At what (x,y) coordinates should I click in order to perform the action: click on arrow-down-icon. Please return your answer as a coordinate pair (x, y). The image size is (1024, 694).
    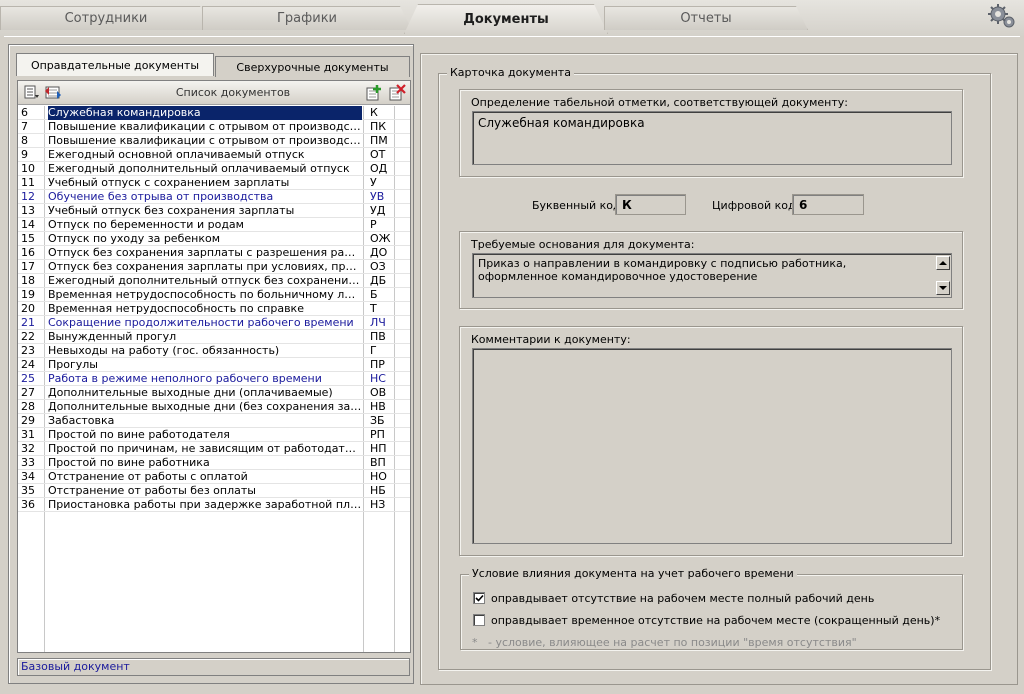
    Looking at the image, I should click on (943, 288).